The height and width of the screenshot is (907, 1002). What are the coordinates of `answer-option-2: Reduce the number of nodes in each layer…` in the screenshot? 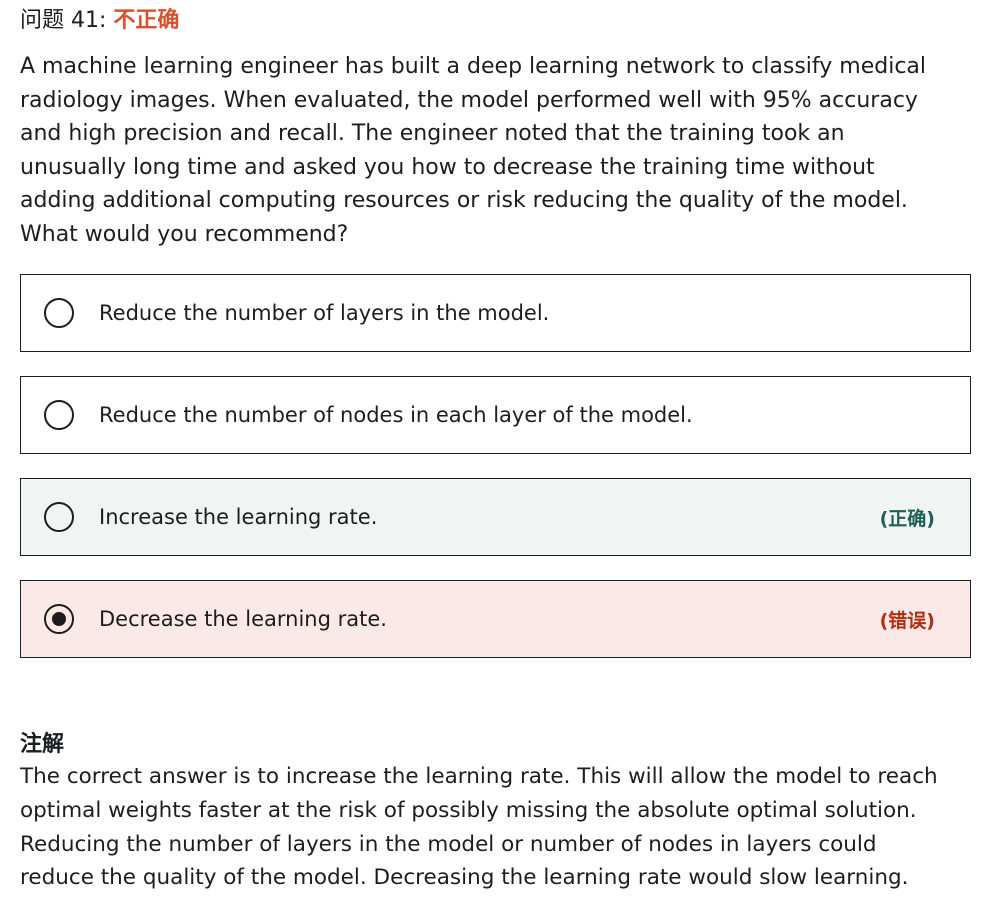 It's located at (495, 415).